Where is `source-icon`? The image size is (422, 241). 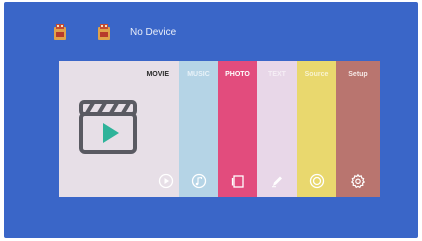
source-icon is located at coordinates (317, 181).